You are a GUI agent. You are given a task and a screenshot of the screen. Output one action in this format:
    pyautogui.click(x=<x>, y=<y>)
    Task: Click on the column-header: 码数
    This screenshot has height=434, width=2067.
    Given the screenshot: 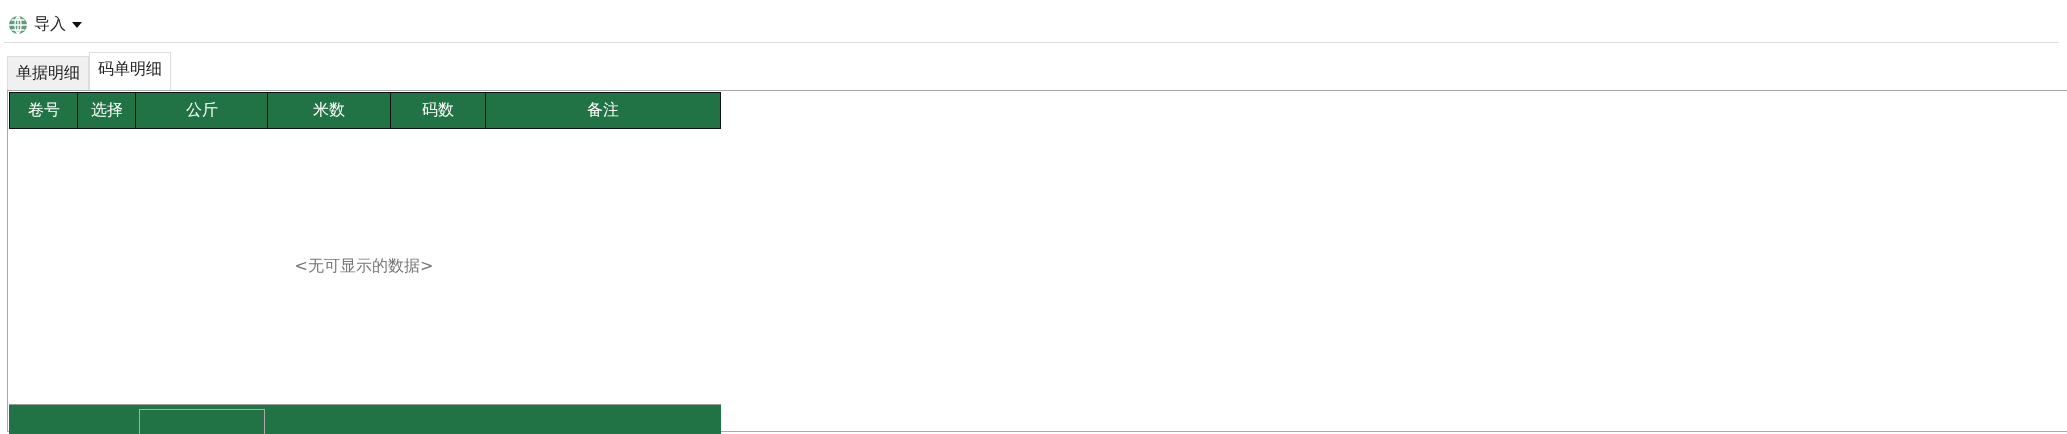 What is the action you would take?
    pyautogui.click(x=438, y=110)
    